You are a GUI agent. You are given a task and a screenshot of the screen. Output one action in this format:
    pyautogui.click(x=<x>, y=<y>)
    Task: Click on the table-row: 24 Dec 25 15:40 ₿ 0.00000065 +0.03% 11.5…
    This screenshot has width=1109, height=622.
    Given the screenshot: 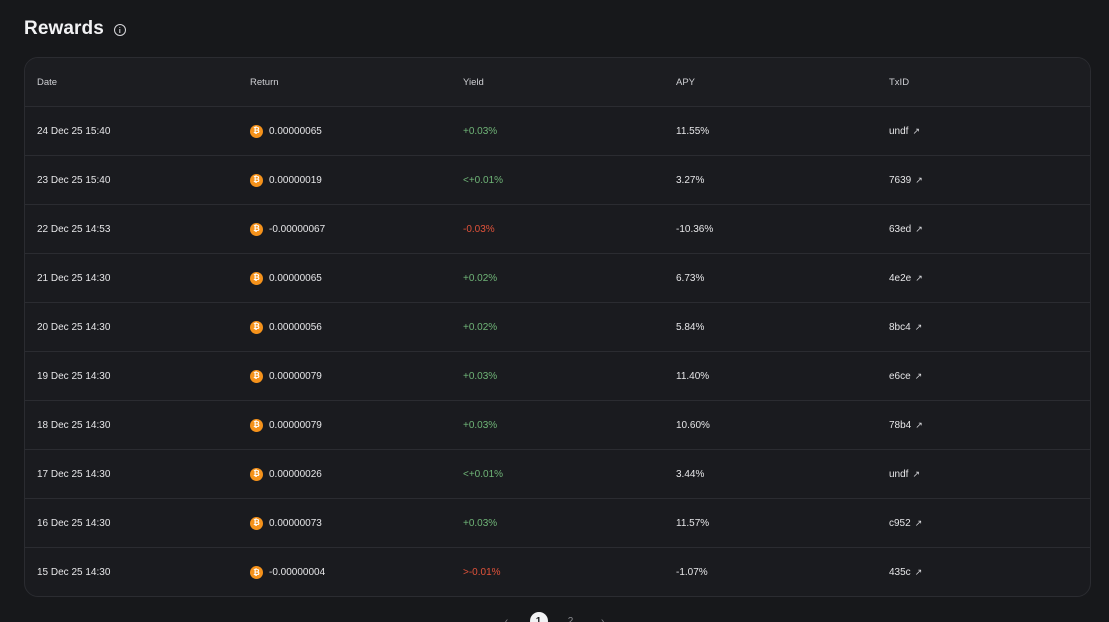 What is the action you would take?
    pyautogui.click(x=557, y=131)
    